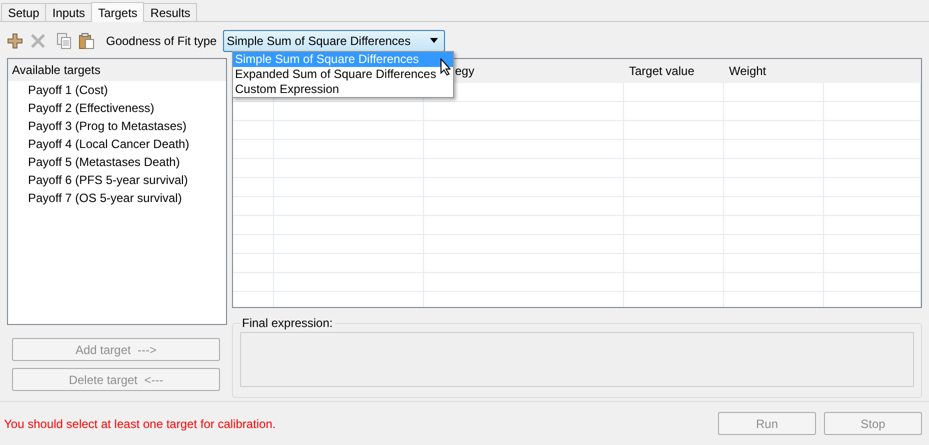 This screenshot has height=445, width=929. What do you see at coordinates (747, 71) in the screenshot?
I see `column-header: Weight` at bounding box center [747, 71].